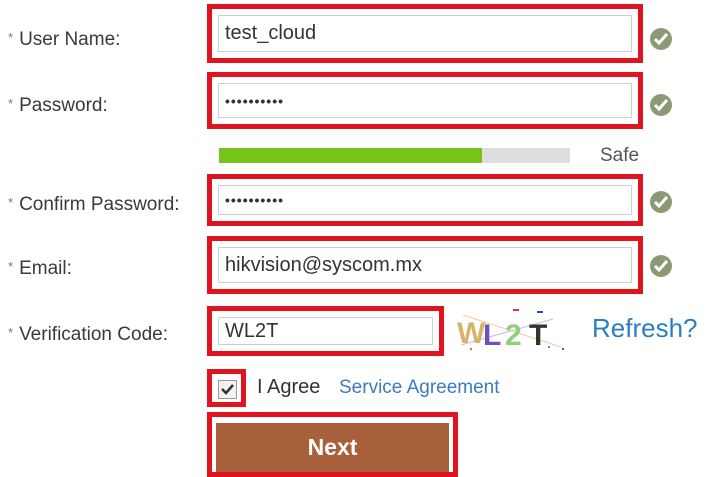 This screenshot has width=706, height=477. What do you see at coordinates (471, 333) in the screenshot?
I see `svg-text: W` at bounding box center [471, 333].